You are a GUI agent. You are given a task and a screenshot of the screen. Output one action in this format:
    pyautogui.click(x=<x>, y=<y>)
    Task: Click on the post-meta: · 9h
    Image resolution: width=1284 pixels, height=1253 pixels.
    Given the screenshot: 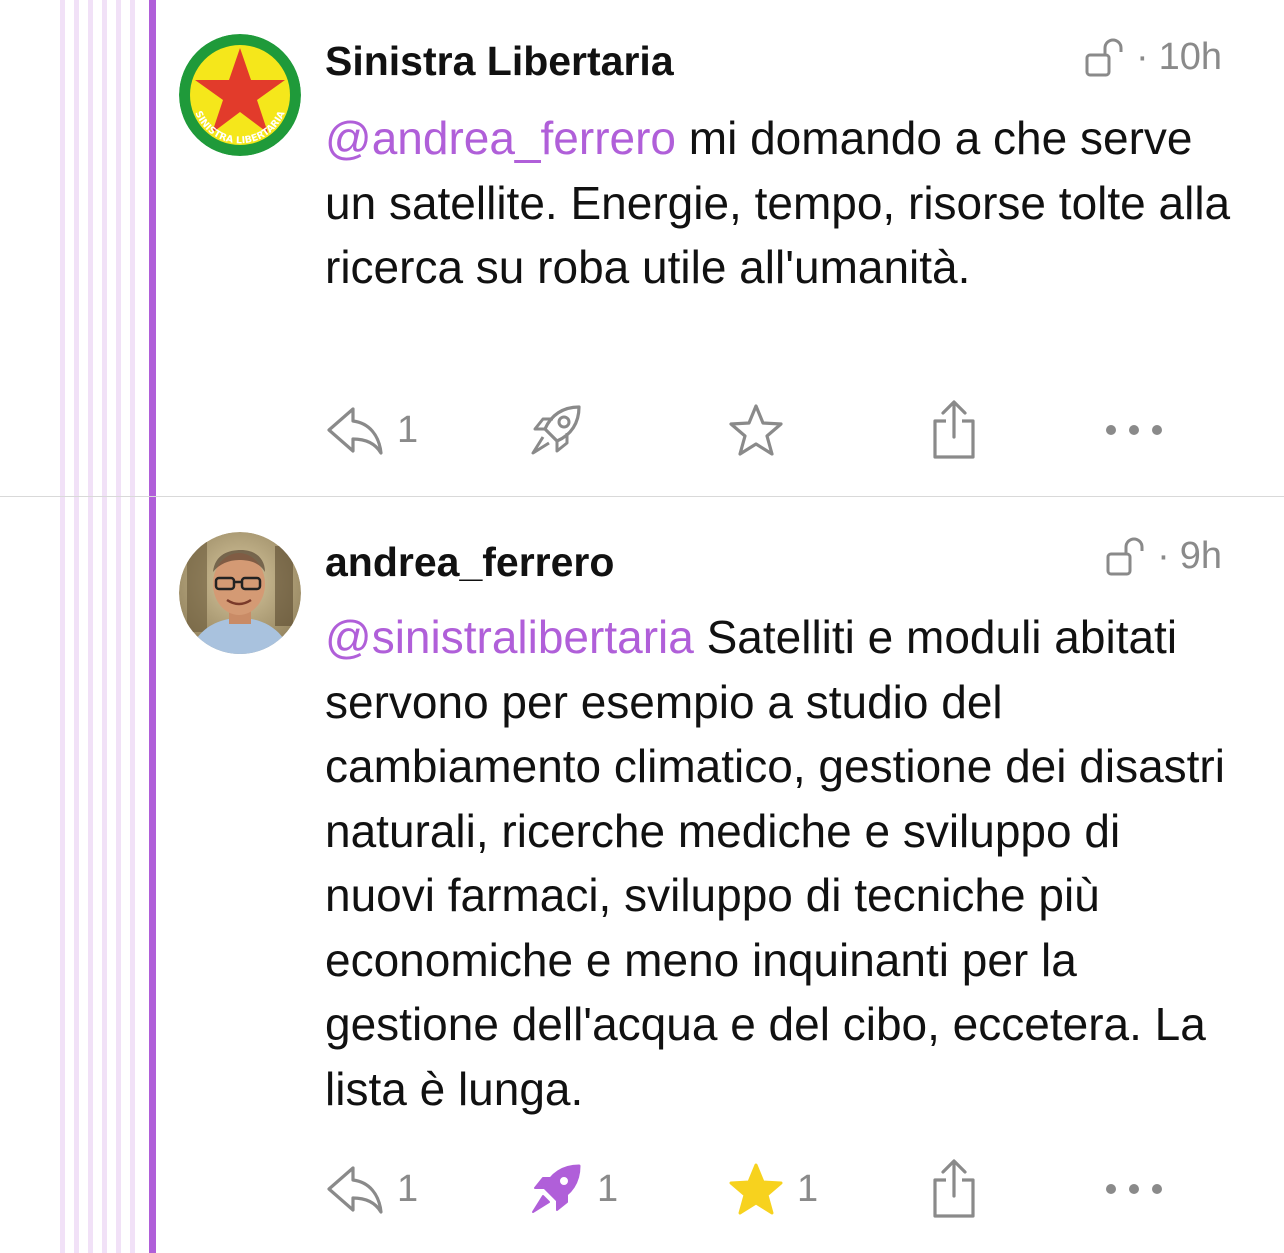 What is the action you would take?
    pyautogui.click(x=1163, y=556)
    